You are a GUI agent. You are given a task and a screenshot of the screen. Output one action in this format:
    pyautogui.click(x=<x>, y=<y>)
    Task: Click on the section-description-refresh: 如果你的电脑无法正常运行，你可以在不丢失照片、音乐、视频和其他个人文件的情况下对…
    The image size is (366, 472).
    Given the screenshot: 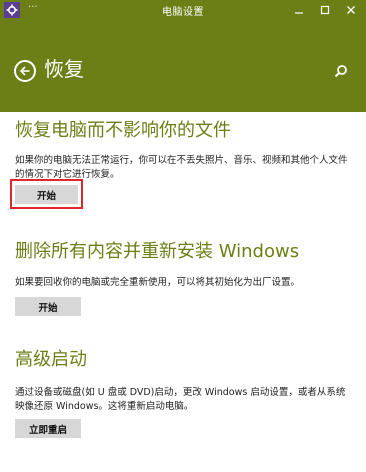 What is the action you would take?
    pyautogui.click(x=181, y=167)
    